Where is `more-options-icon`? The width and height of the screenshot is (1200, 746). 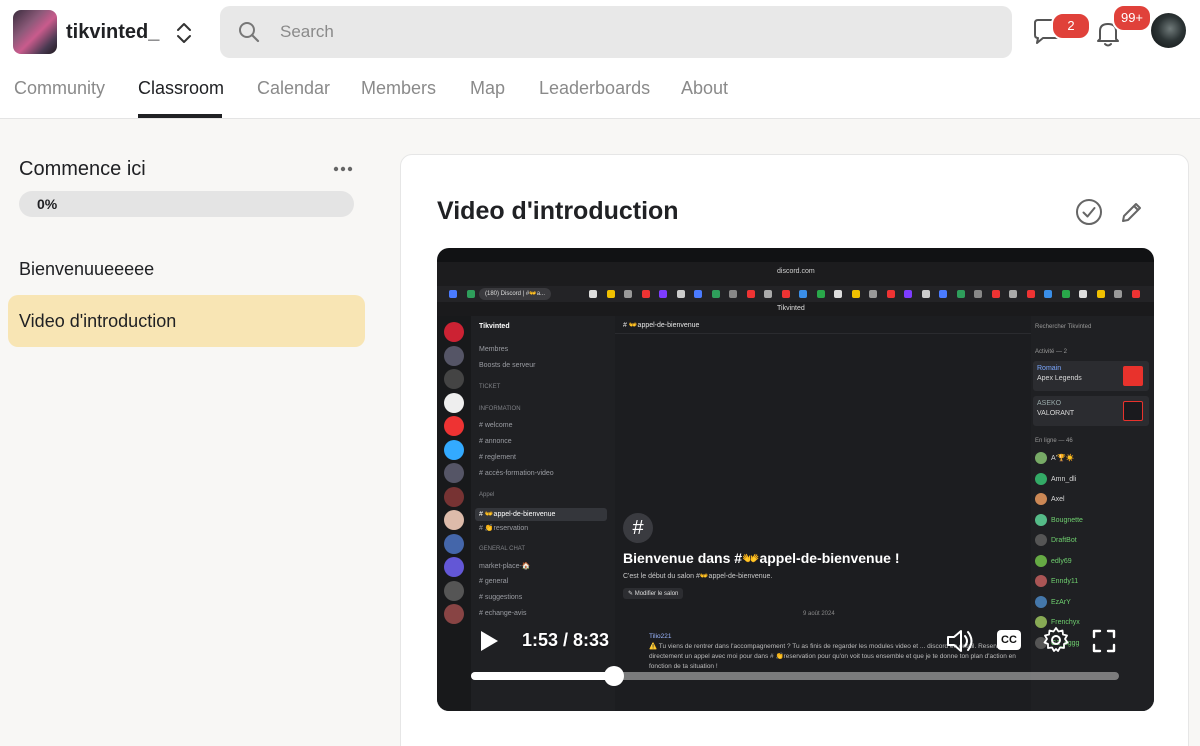 more-options-icon is located at coordinates (343, 169).